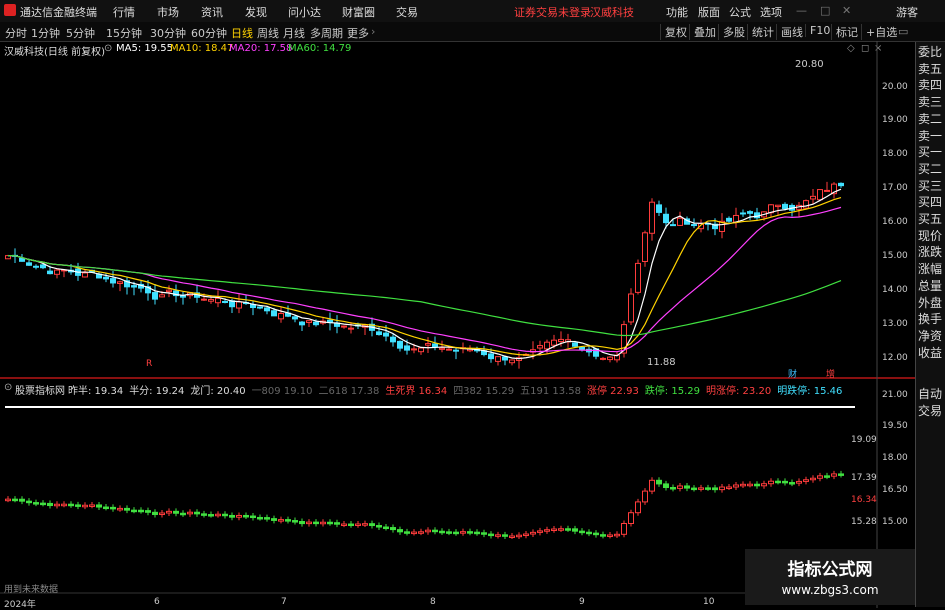 This screenshot has width=945, height=610. Describe the element at coordinates (930, 353) in the screenshot. I see `side-panel-label: 收益` at that location.